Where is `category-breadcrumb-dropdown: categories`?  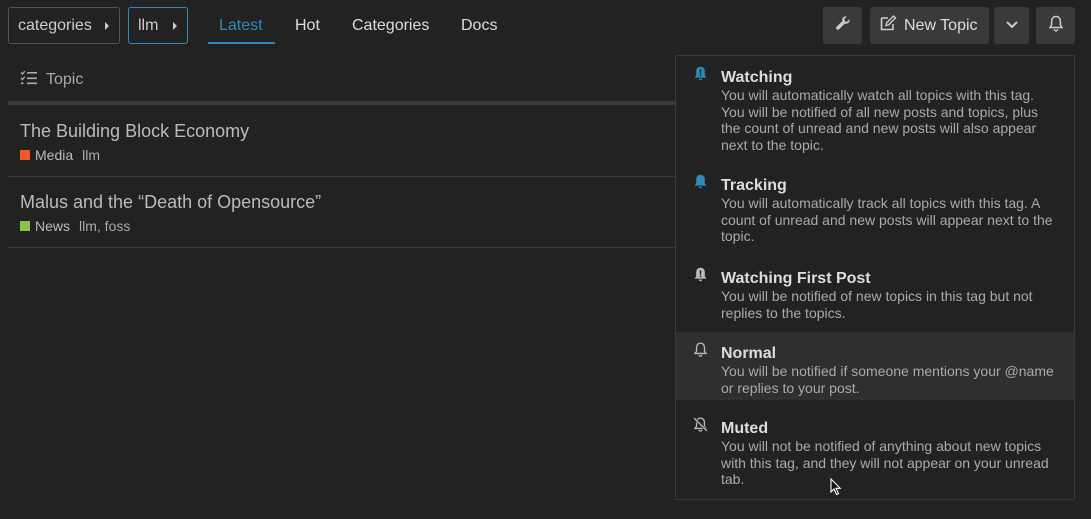 category-breadcrumb-dropdown: categories is located at coordinates (64, 25).